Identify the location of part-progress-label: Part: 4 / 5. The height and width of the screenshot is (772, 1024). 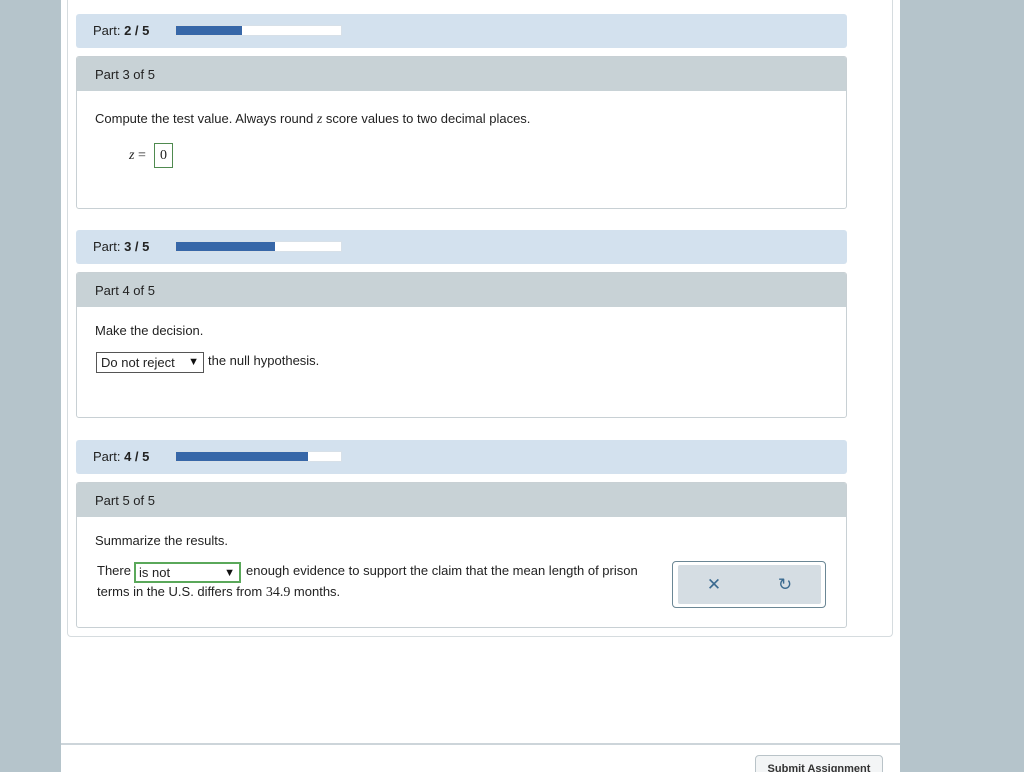
(121, 456).